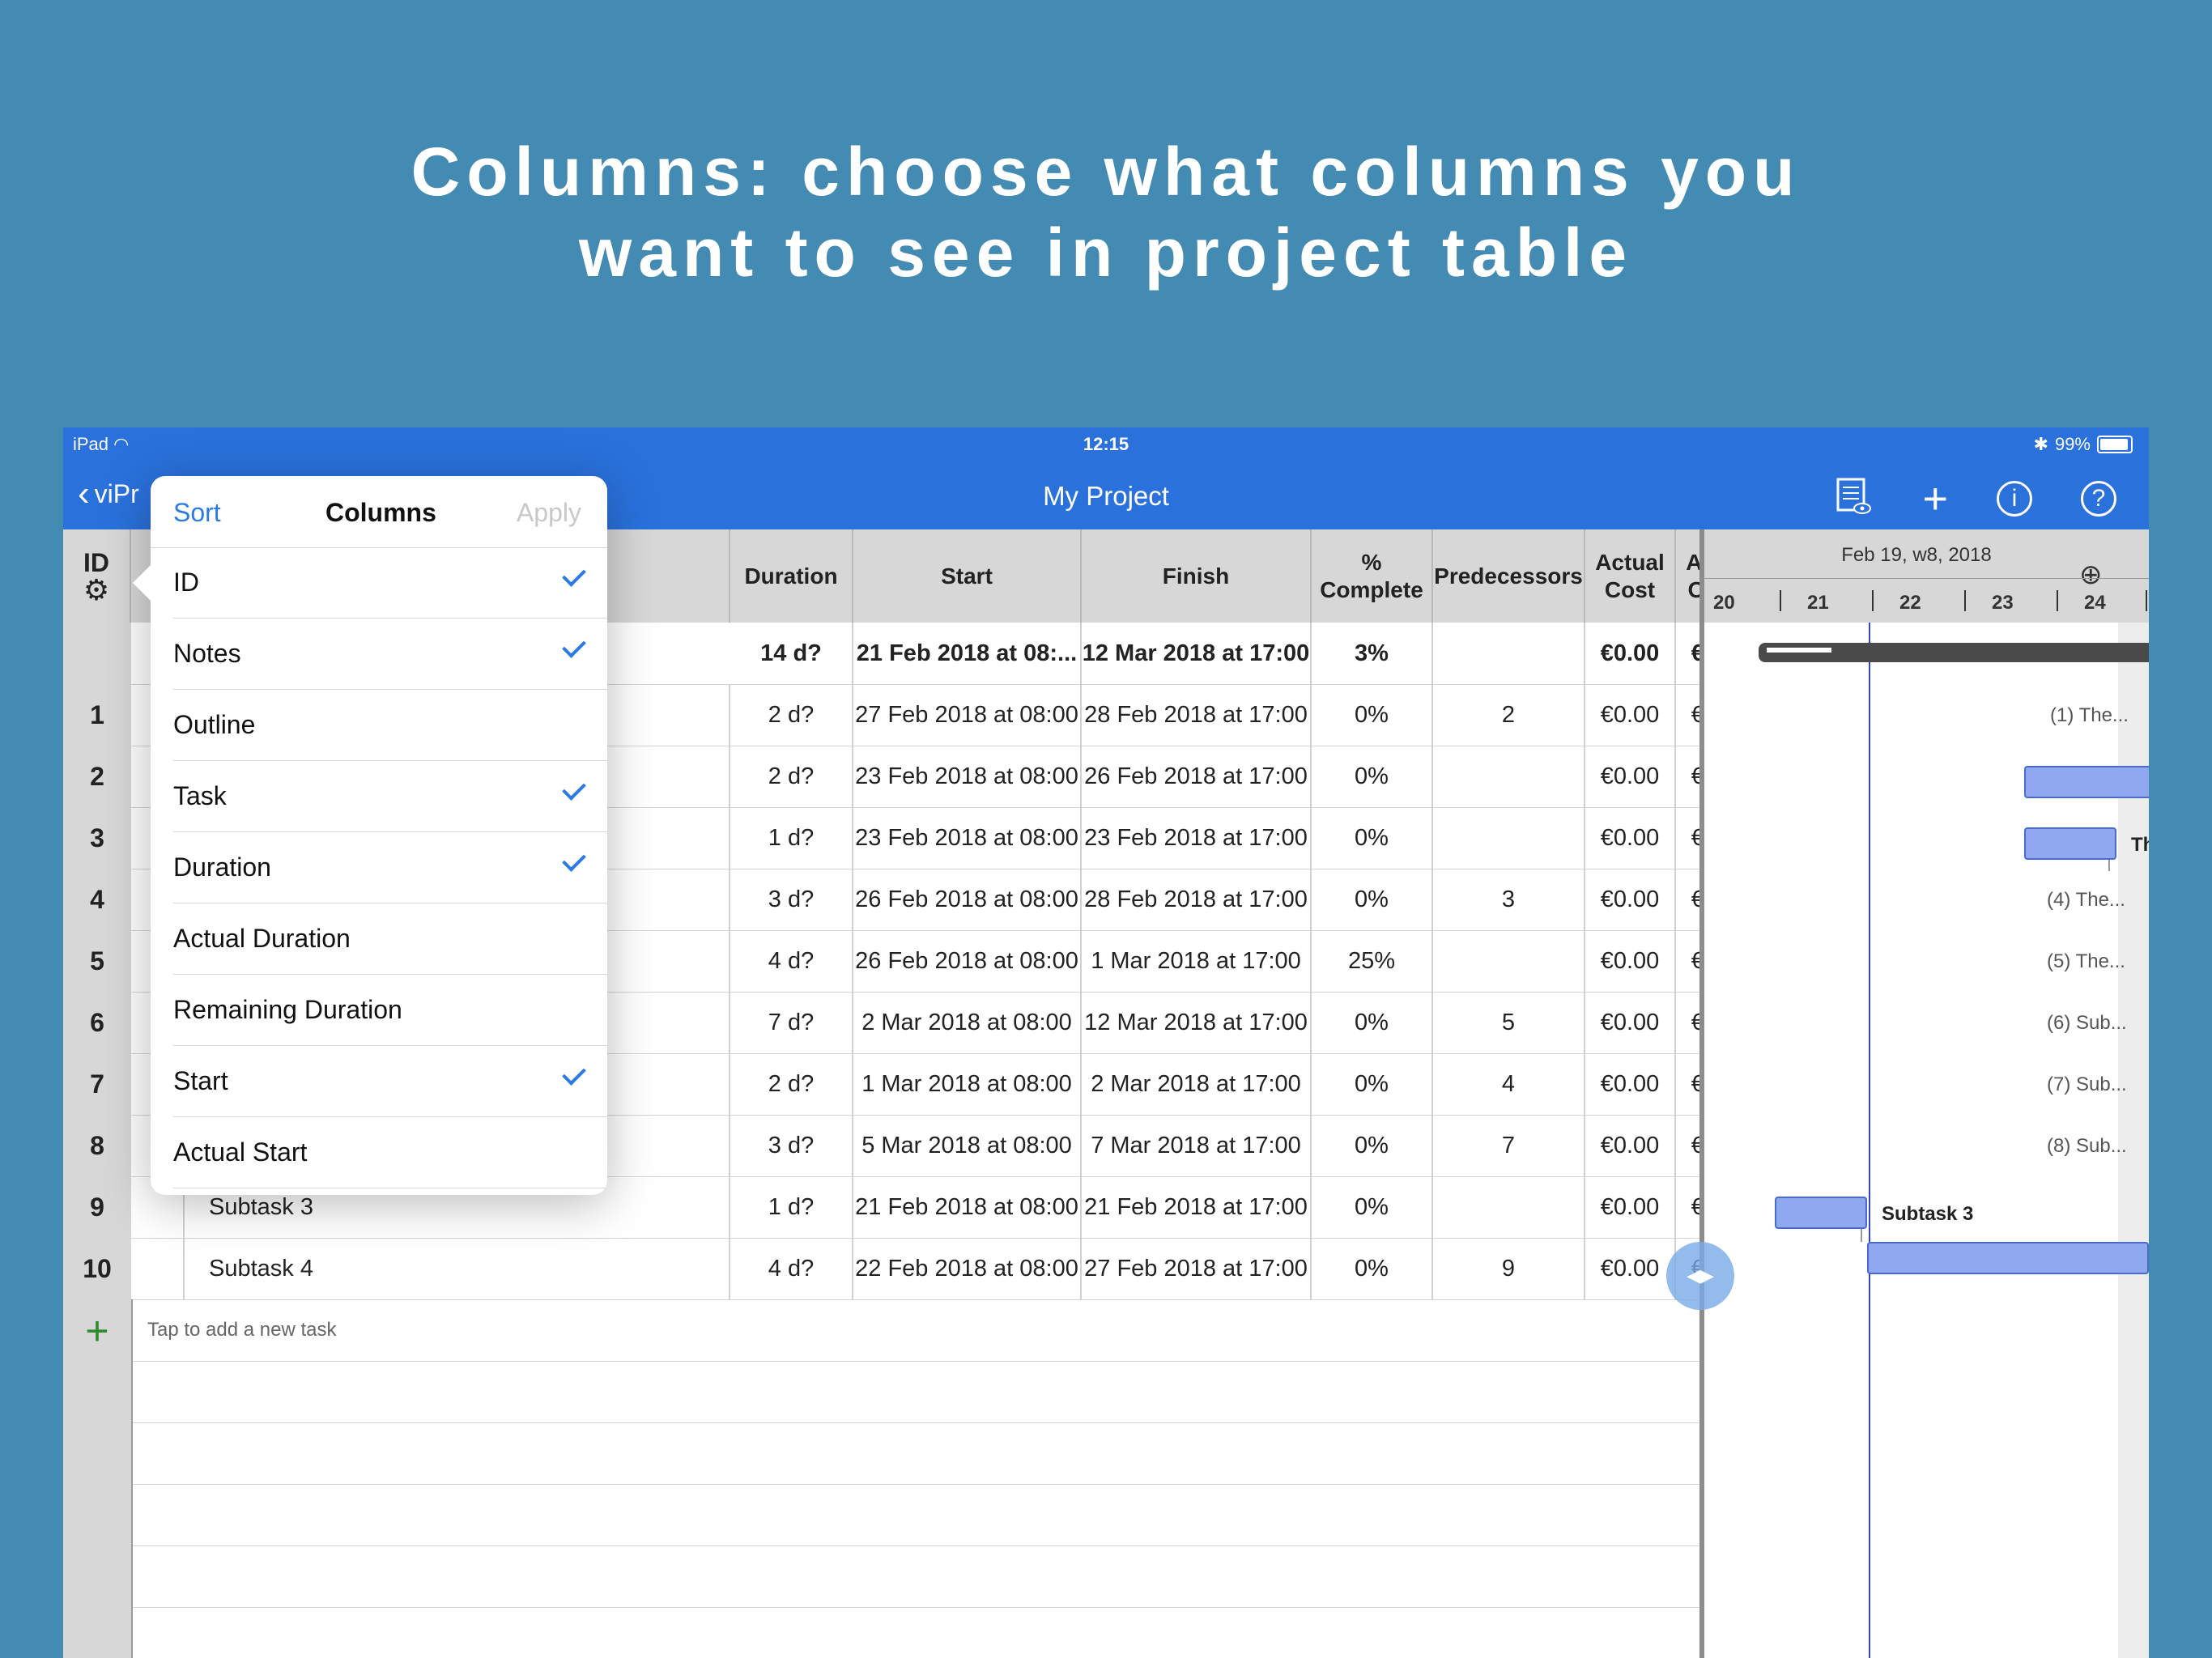 This screenshot has width=2212, height=1658. Describe the element at coordinates (968, 1145) in the screenshot. I see `row-start: 5 Mar 2018 at 08:00` at that location.